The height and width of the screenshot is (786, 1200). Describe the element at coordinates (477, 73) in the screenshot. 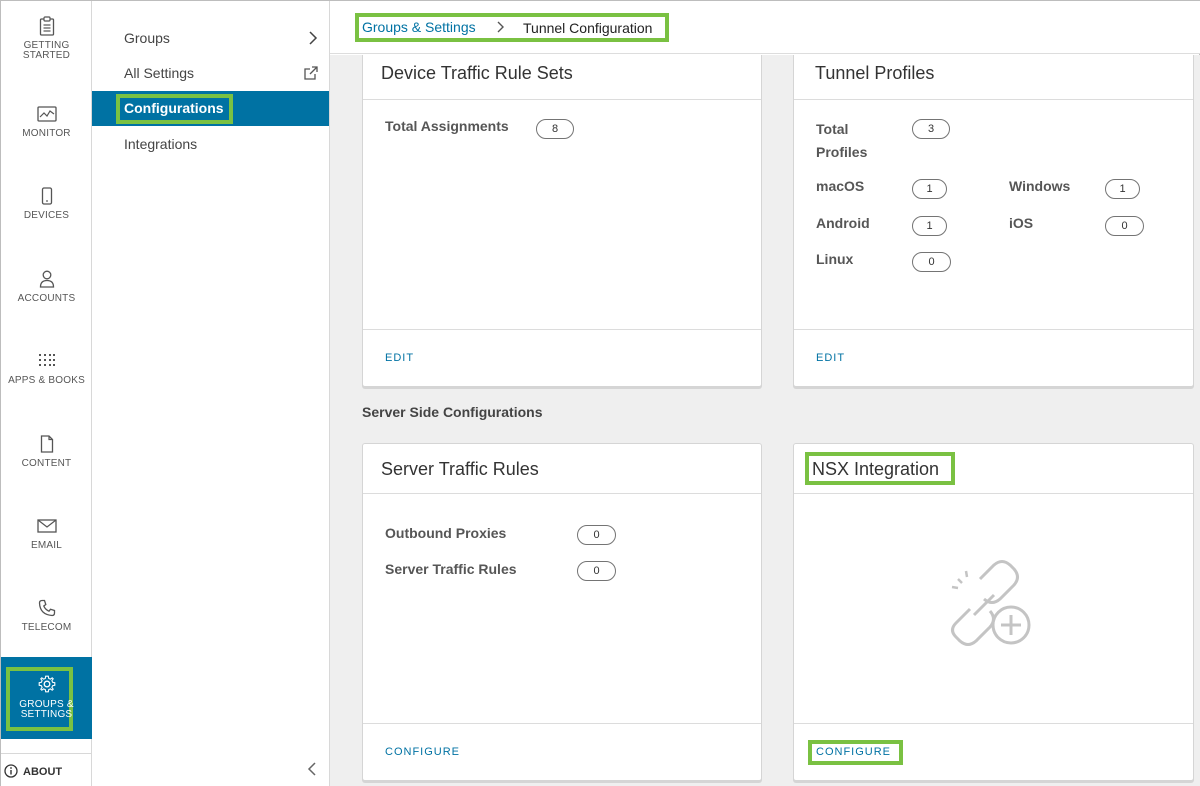

I see `card-title: Device Traffic Rule Sets` at that location.